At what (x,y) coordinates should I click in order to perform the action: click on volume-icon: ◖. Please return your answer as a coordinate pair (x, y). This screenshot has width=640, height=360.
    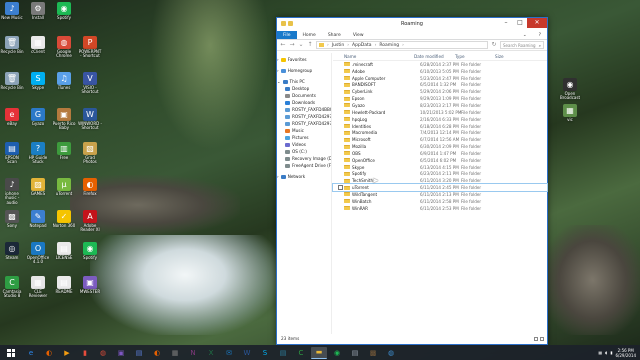
    Looking at the image, I should click on (606, 352).